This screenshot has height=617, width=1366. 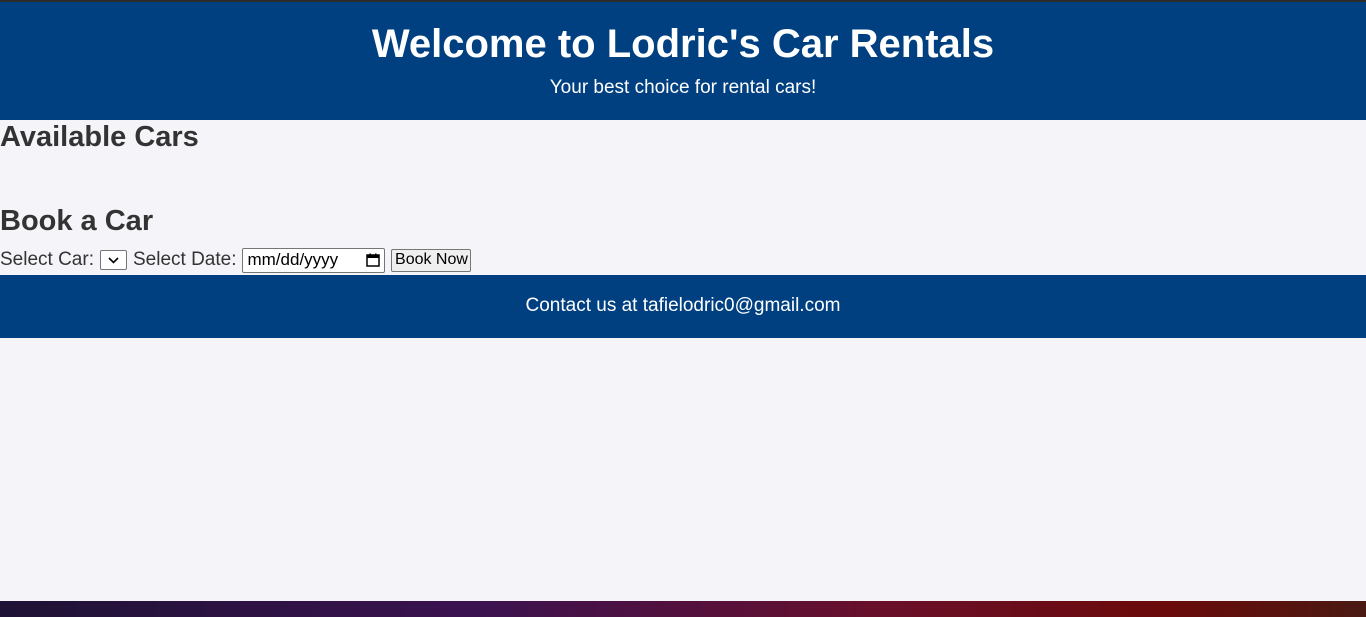 What do you see at coordinates (683, 609) in the screenshot?
I see `os-taskbar` at bounding box center [683, 609].